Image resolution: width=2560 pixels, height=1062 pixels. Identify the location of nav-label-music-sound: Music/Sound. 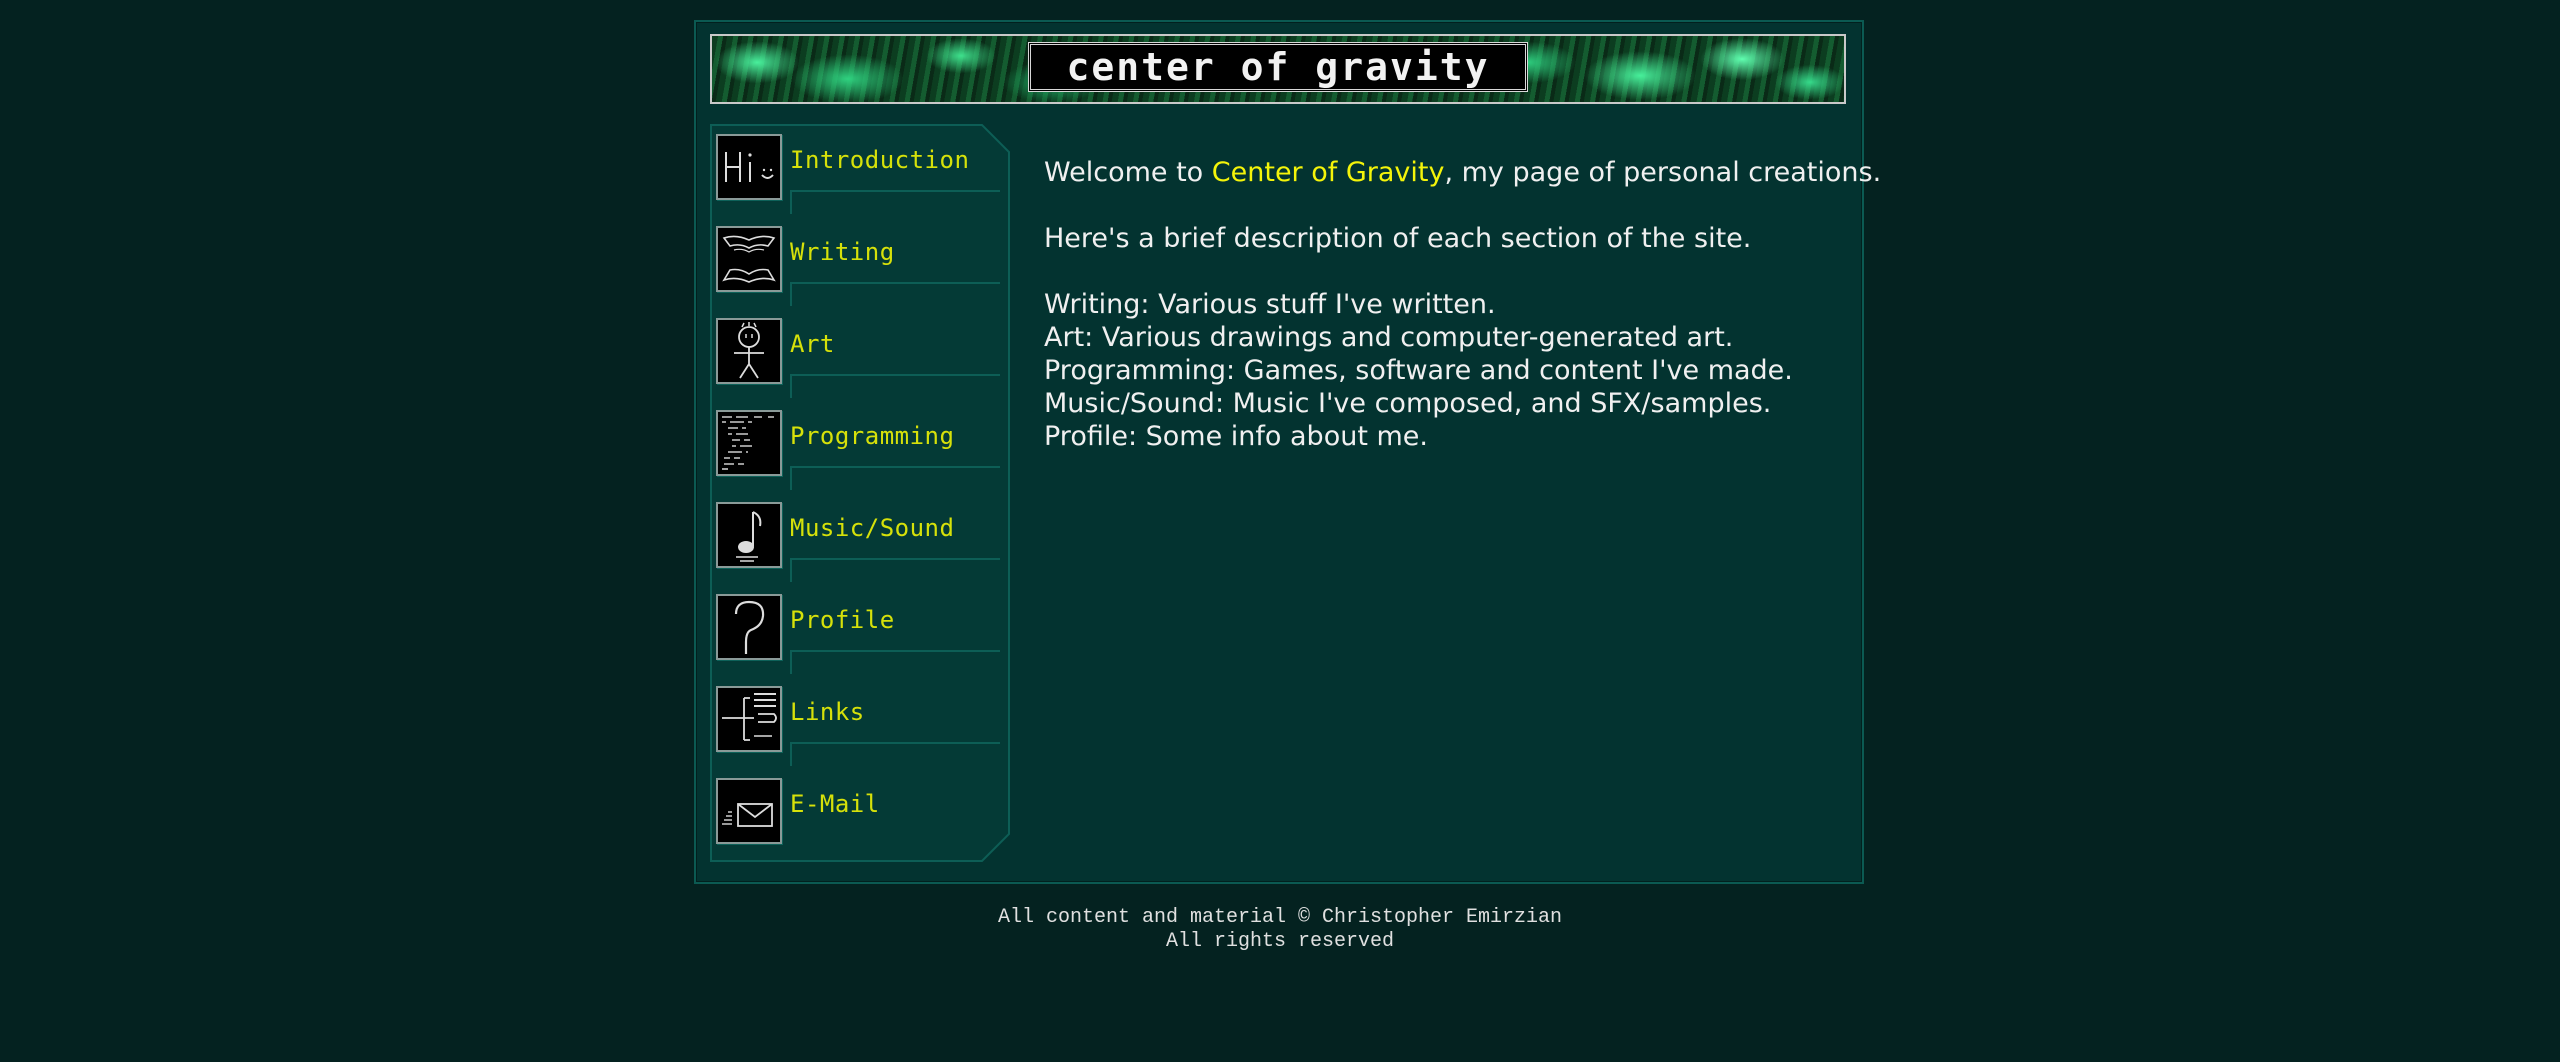
(872, 528).